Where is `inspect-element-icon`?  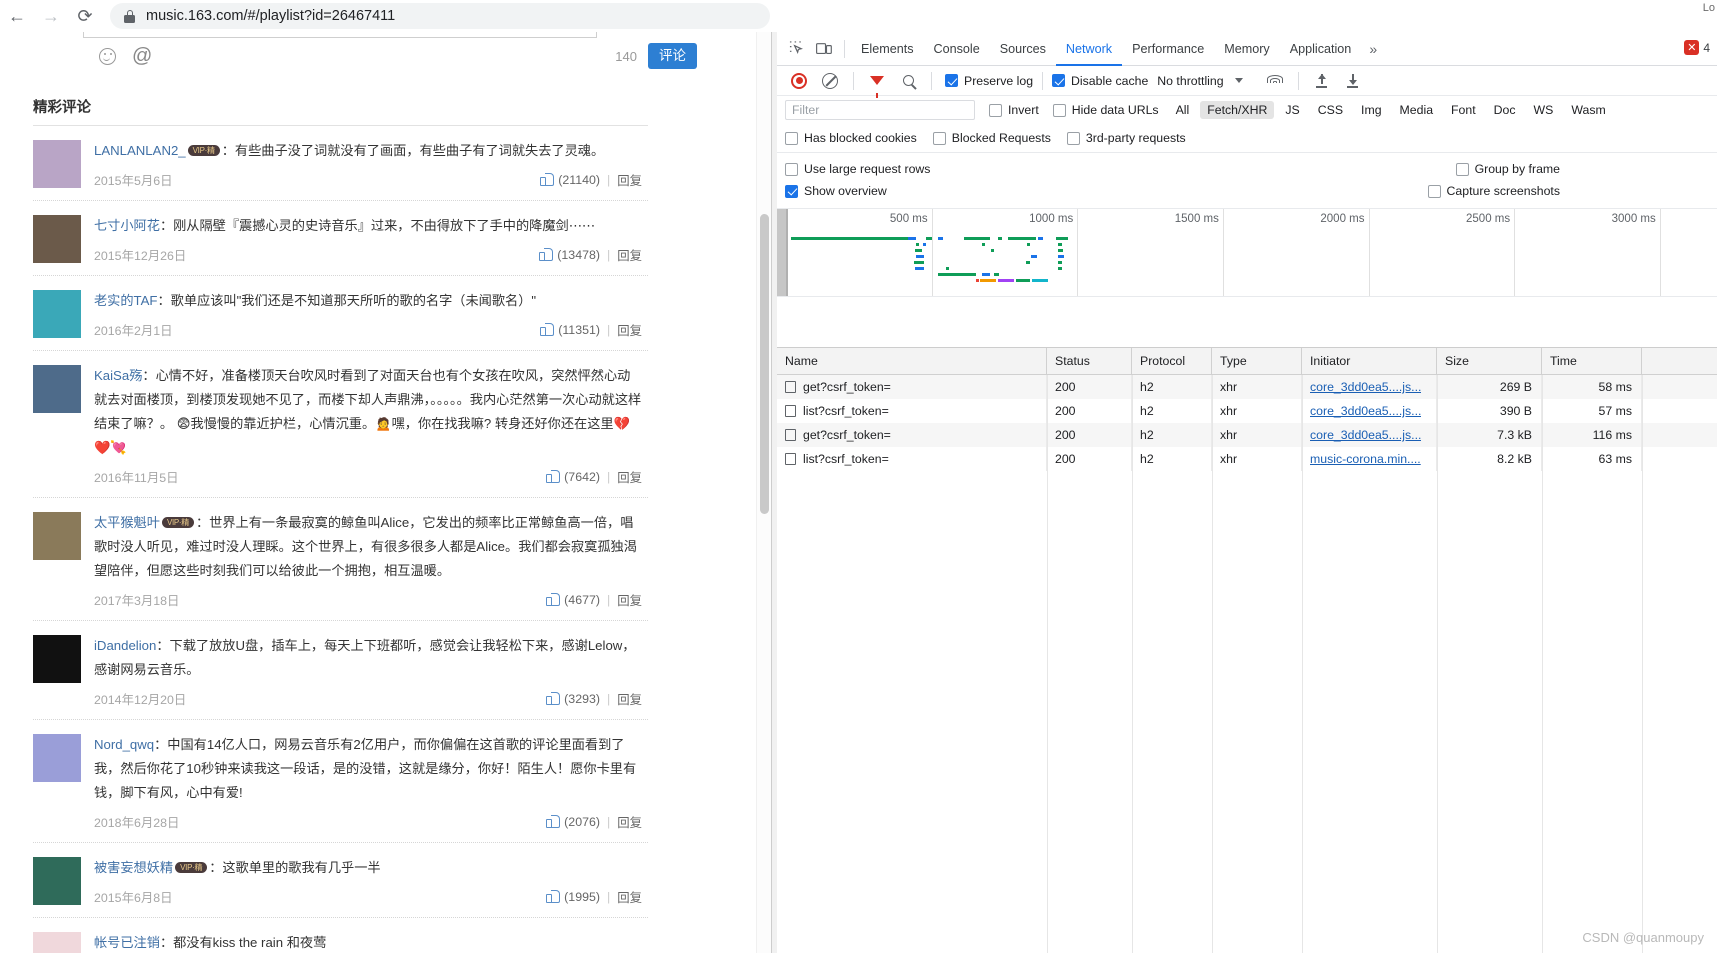 inspect-element-icon is located at coordinates (796, 49).